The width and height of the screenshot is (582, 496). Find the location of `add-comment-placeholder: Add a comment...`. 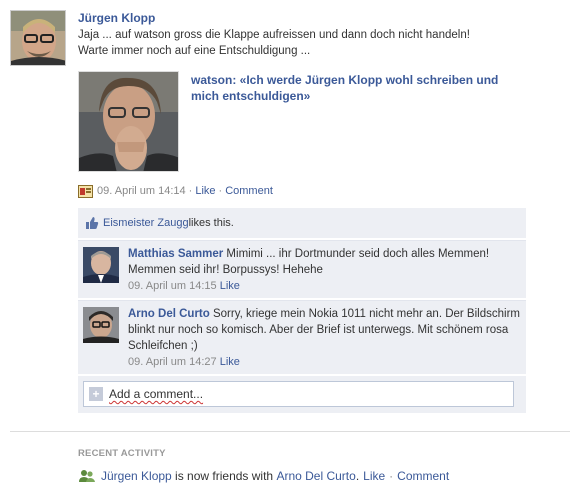

add-comment-placeholder: Add a comment... is located at coordinates (156, 394).